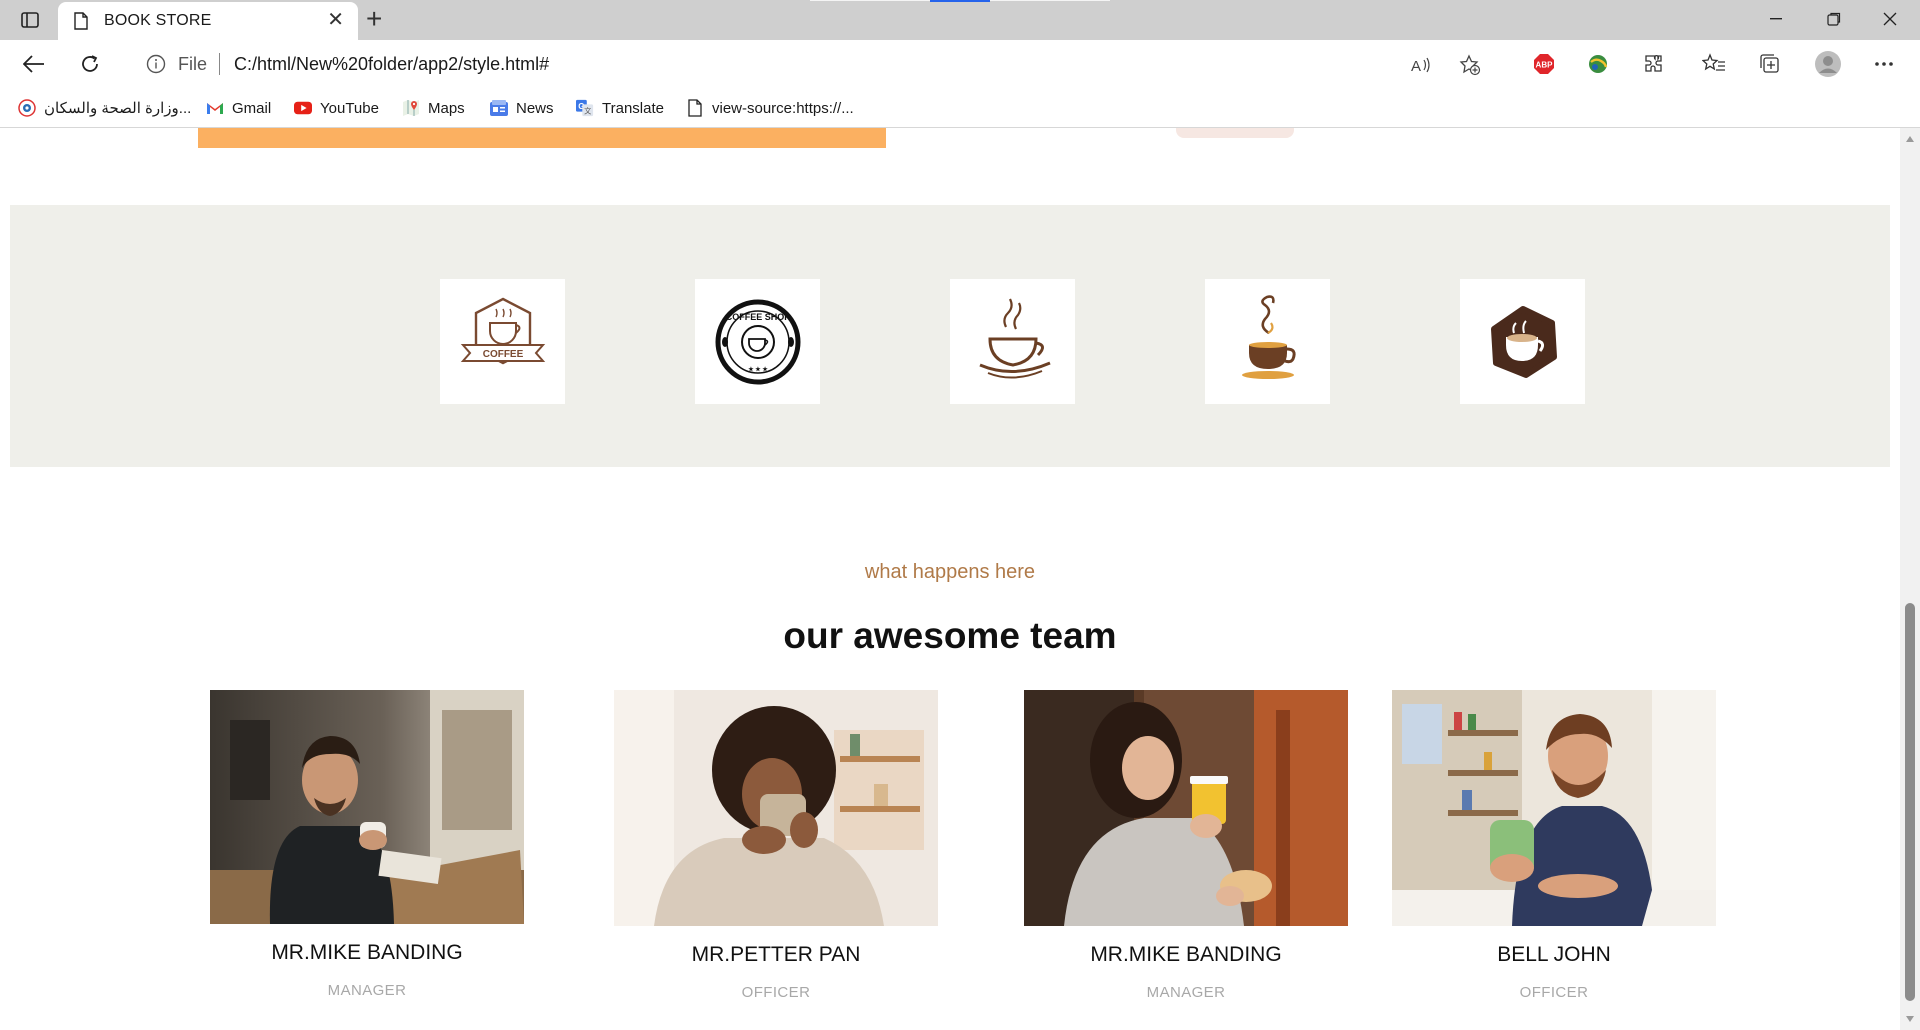 The height and width of the screenshot is (1030, 1920). Describe the element at coordinates (1910, 579) in the screenshot. I see `page-scrollbar` at that location.